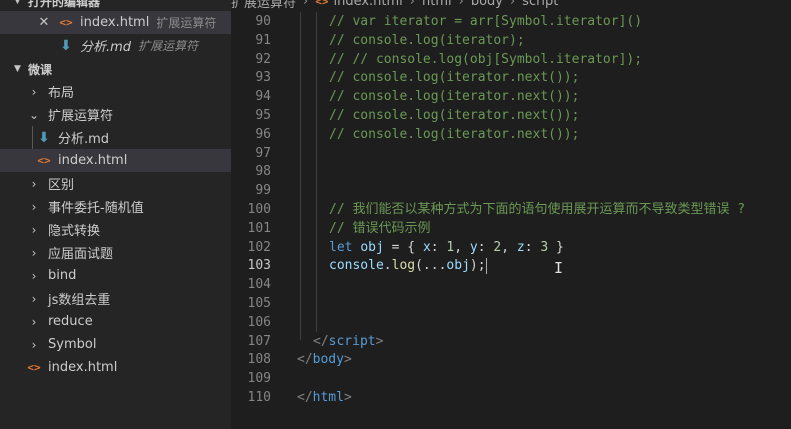 Image resolution: width=791 pixels, height=429 pixels. What do you see at coordinates (115, 344) in the screenshot?
I see `tree-item-folder: › Symbol` at bounding box center [115, 344].